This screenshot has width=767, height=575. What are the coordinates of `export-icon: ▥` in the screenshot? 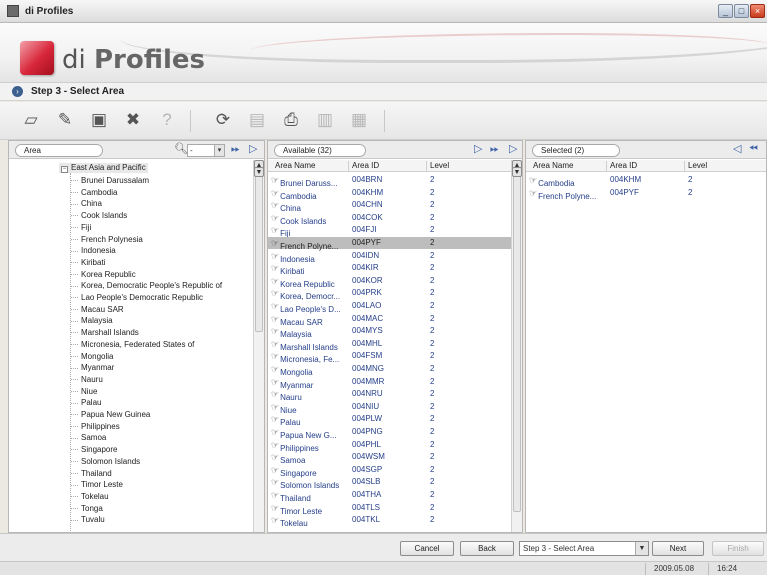 It's located at (325, 120).